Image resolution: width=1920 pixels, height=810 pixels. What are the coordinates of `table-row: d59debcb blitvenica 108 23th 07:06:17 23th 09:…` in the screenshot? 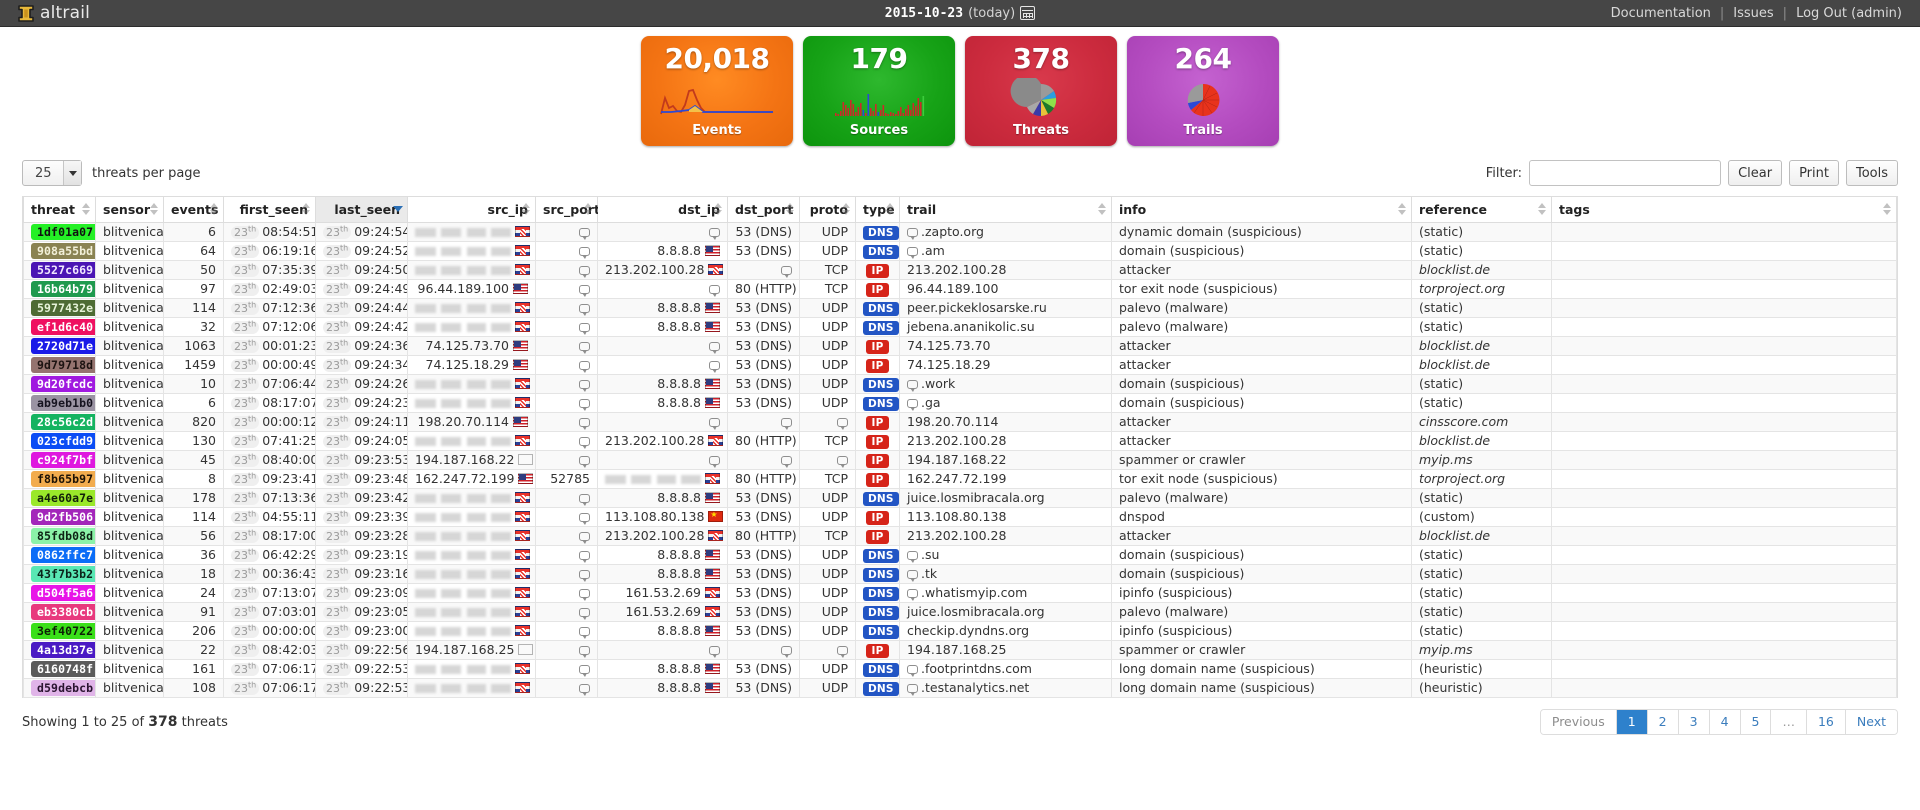 It's located at (960, 687).